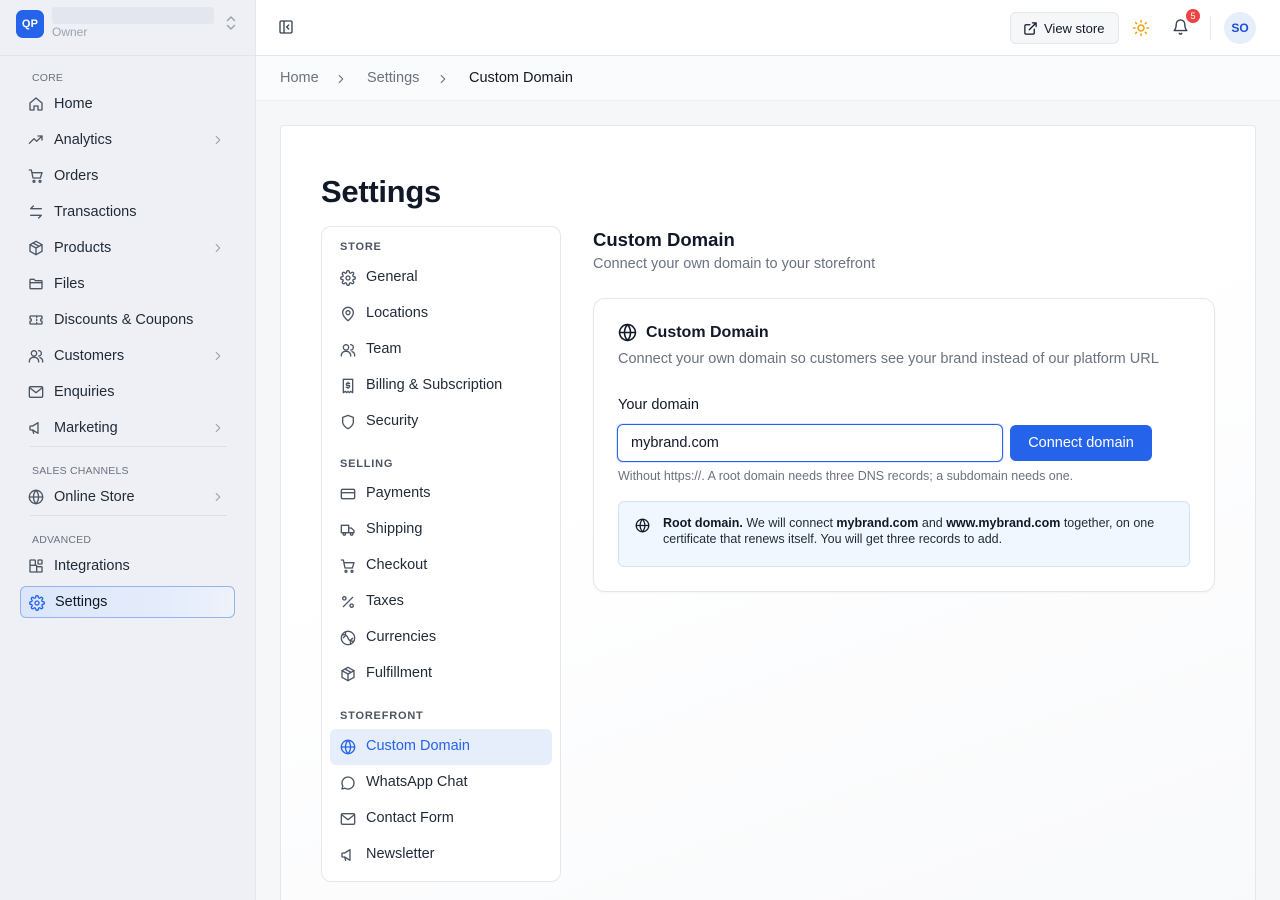  Describe the element at coordinates (127, 176) in the screenshot. I see `sidebar-item-orders: Orders` at that location.